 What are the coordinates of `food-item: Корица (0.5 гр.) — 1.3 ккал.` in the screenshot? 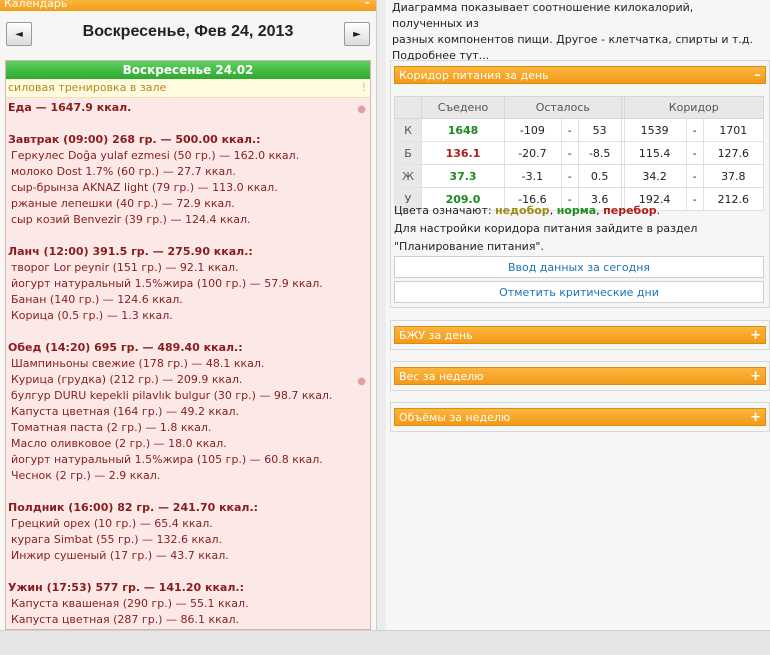 It's located at (188, 316).